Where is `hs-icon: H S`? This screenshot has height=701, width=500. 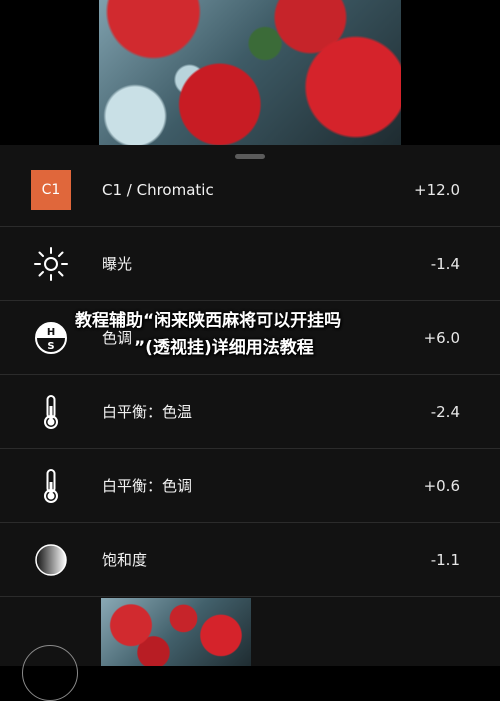 hs-icon: H S is located at coordinates (51, 338).